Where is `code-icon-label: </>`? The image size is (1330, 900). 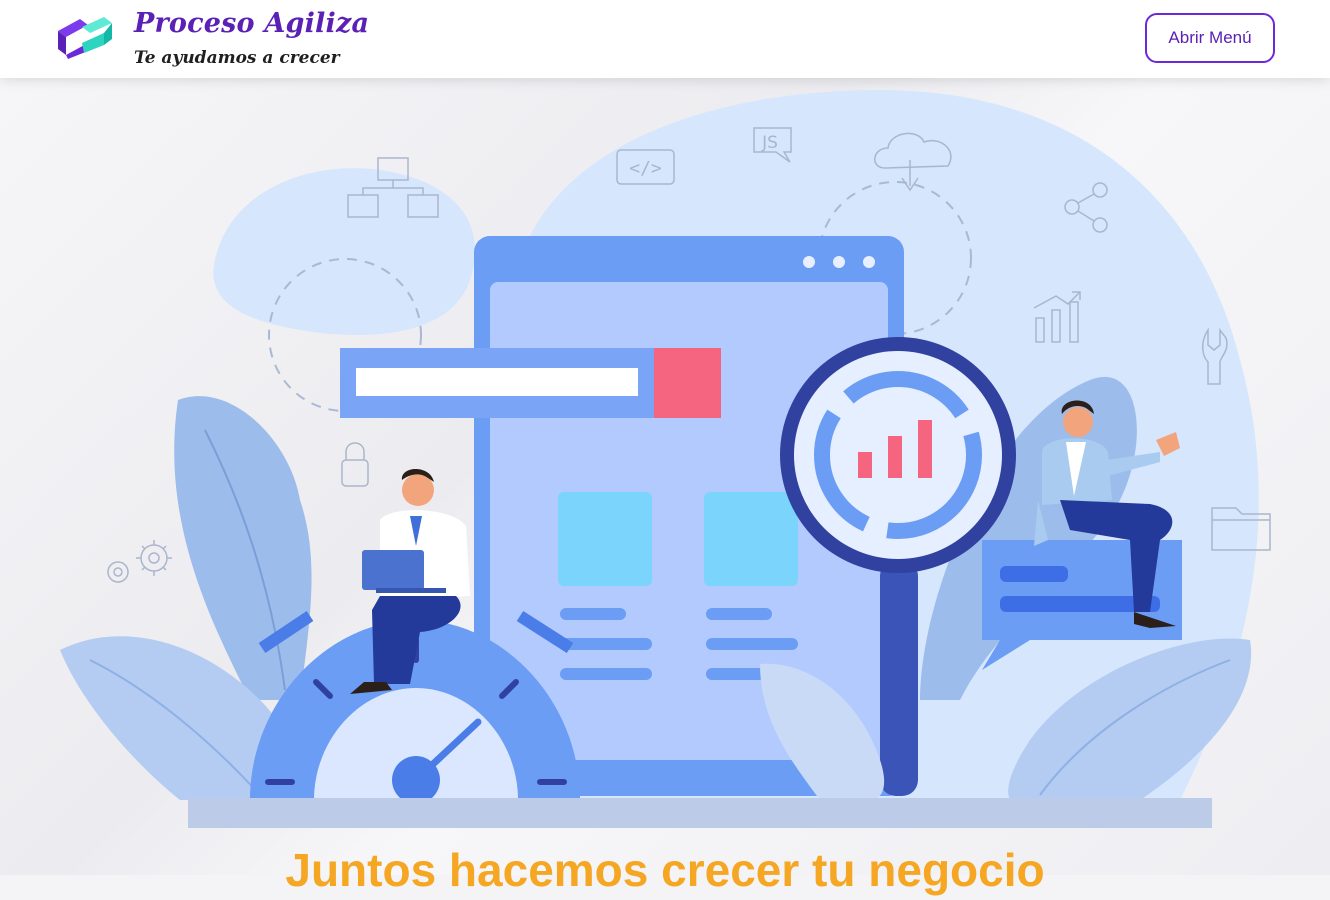 code-icon-label: </> is located at coordinates (645, 168).